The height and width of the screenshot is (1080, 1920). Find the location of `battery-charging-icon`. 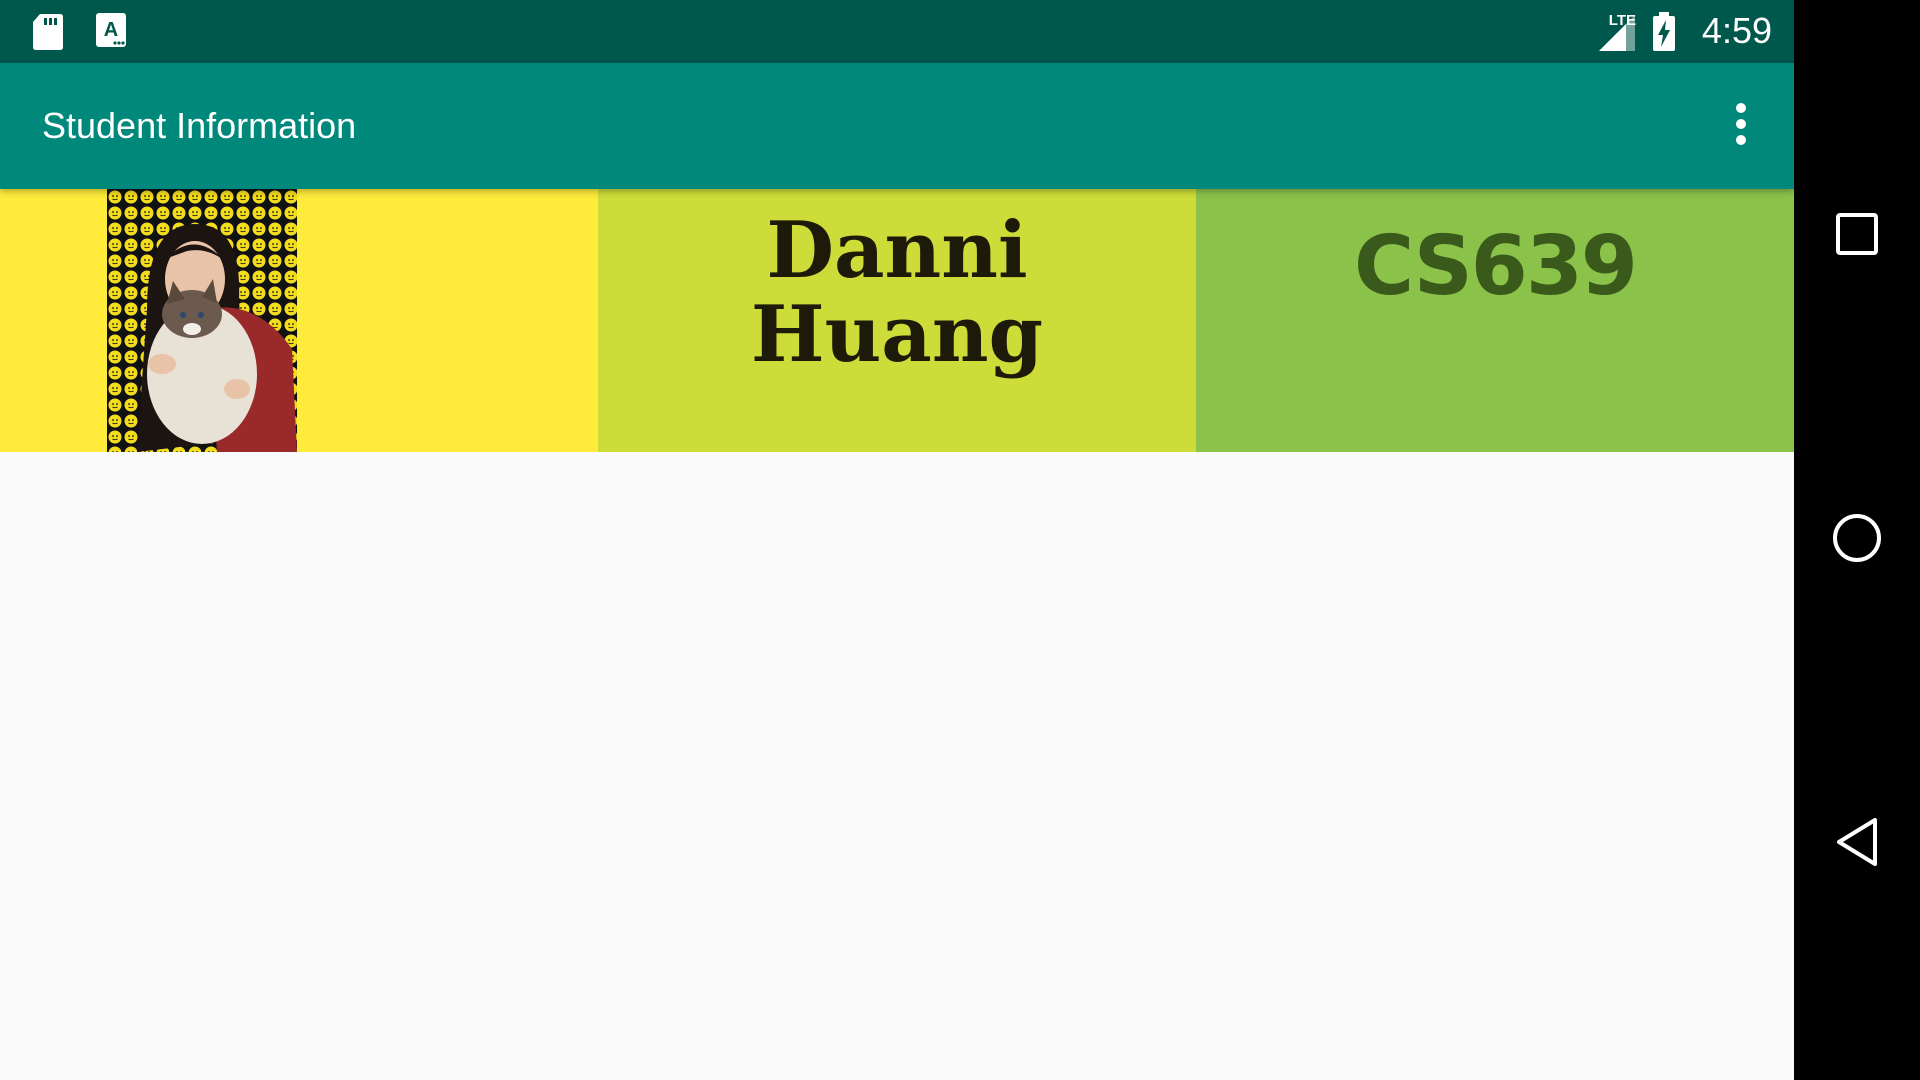

battery-charging-icon is located at coordinates (1664, 34).